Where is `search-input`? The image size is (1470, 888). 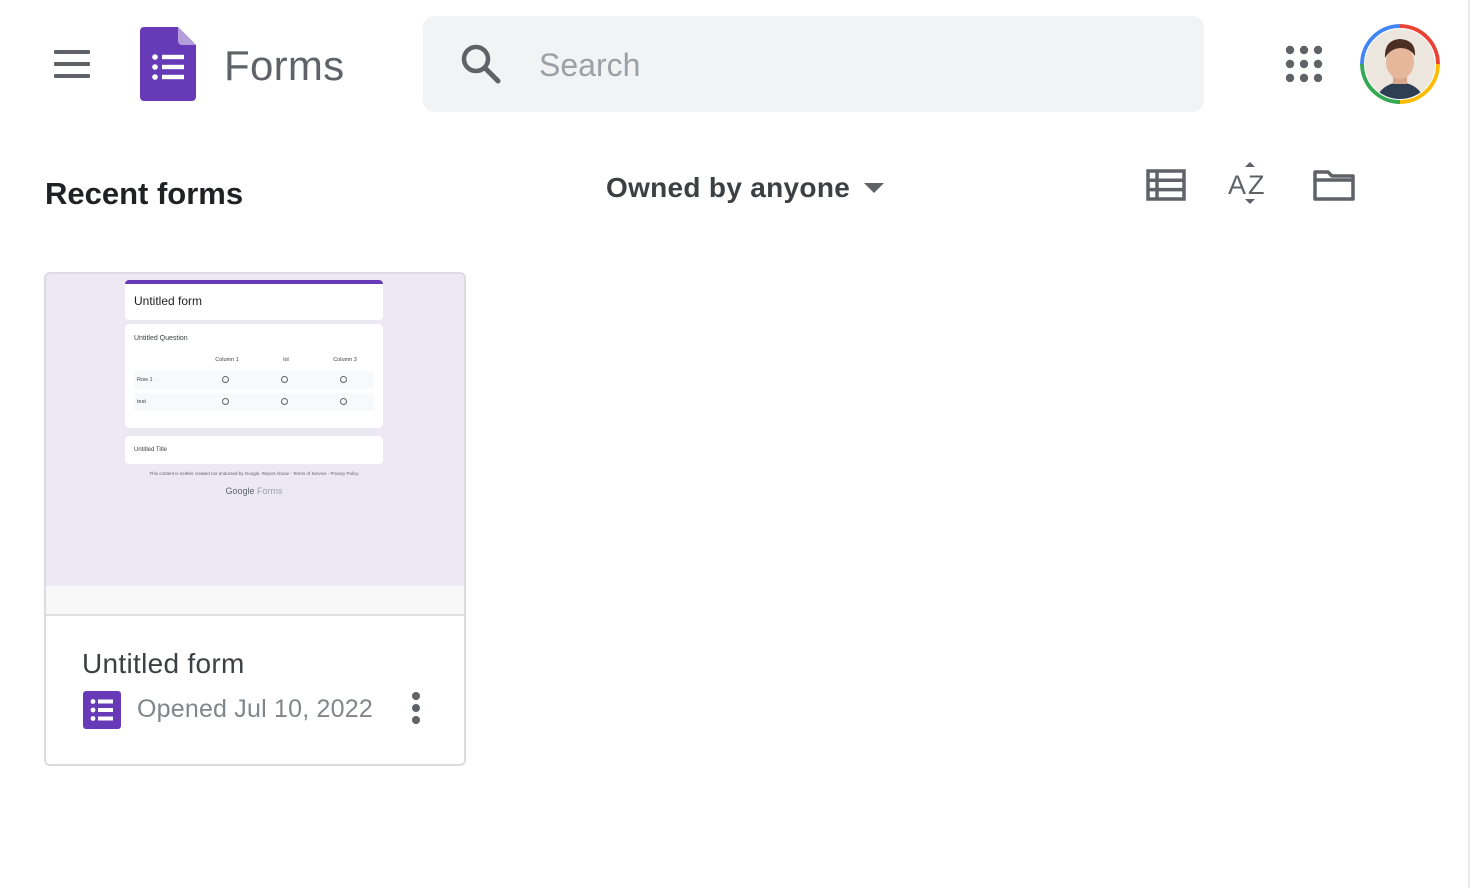 search-input is located at coordinates (849, 65).